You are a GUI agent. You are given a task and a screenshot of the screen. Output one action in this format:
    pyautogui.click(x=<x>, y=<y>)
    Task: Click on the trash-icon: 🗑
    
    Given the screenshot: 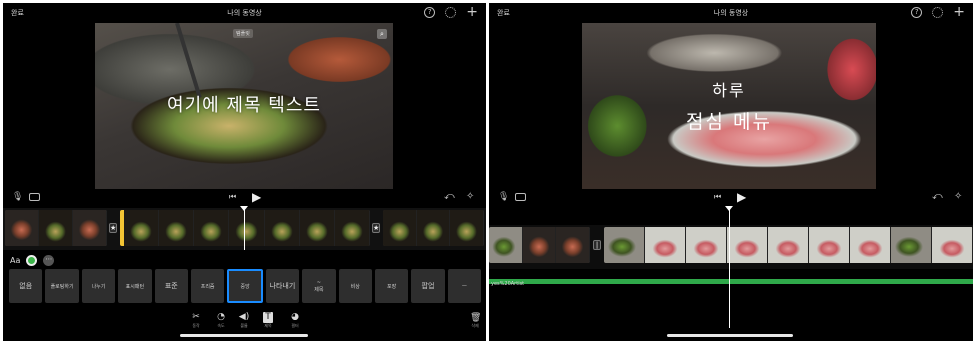 What is the action you would take?
    pyautogui.click(x=476, y=318)
    